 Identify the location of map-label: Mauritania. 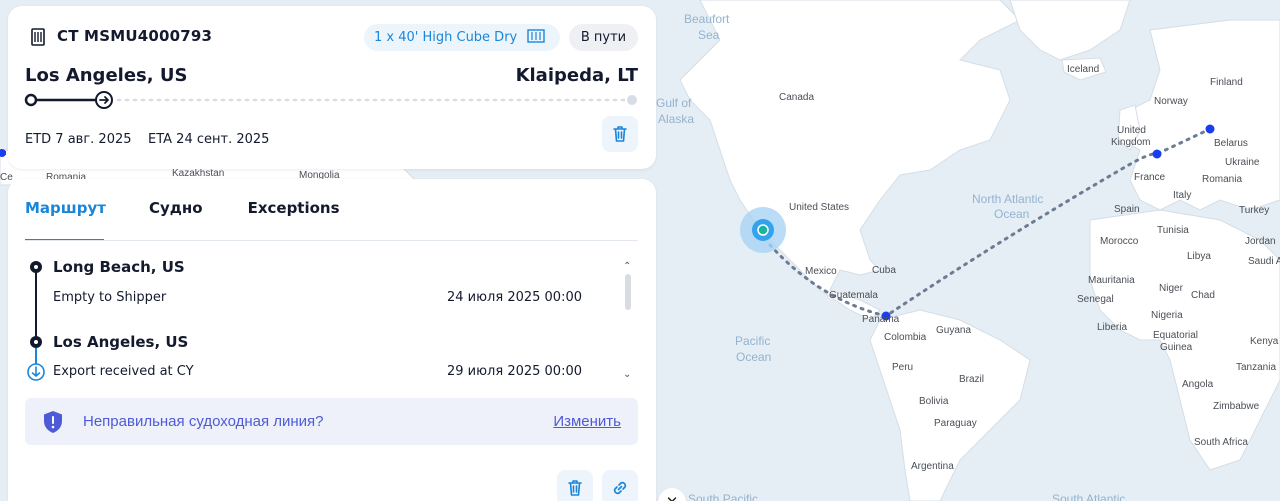
(1111, 280).